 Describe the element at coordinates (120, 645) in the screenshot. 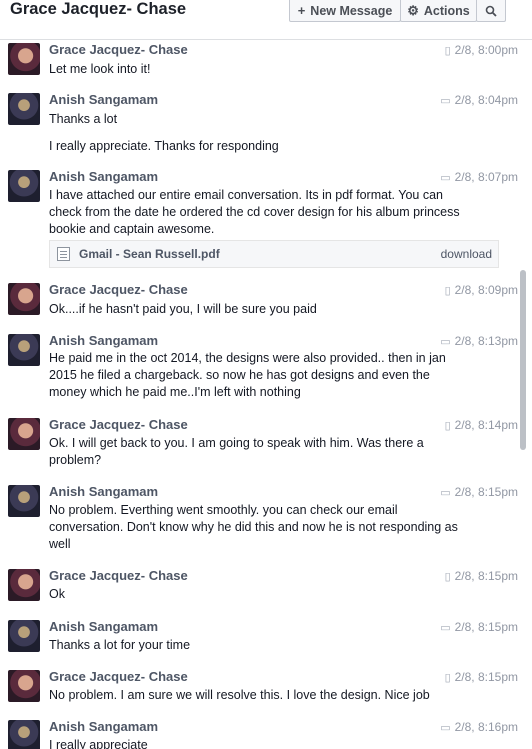

I see `message-text: Thanks a lot for your time` at that location.